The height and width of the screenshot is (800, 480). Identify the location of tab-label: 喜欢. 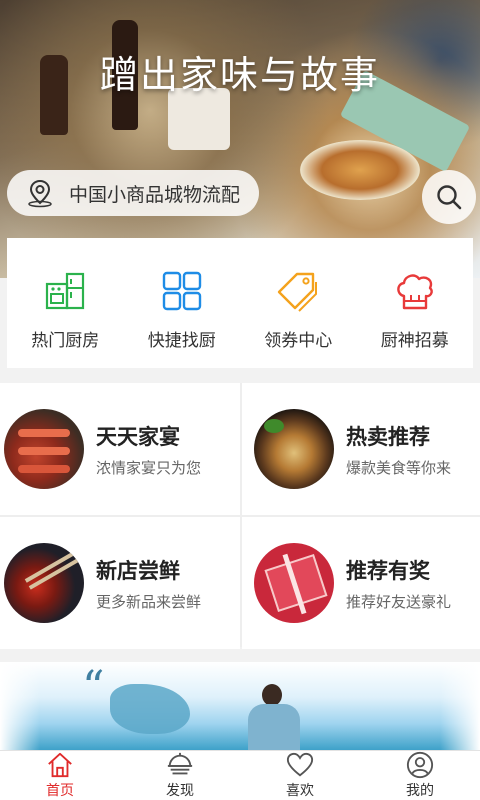
(300, 791).